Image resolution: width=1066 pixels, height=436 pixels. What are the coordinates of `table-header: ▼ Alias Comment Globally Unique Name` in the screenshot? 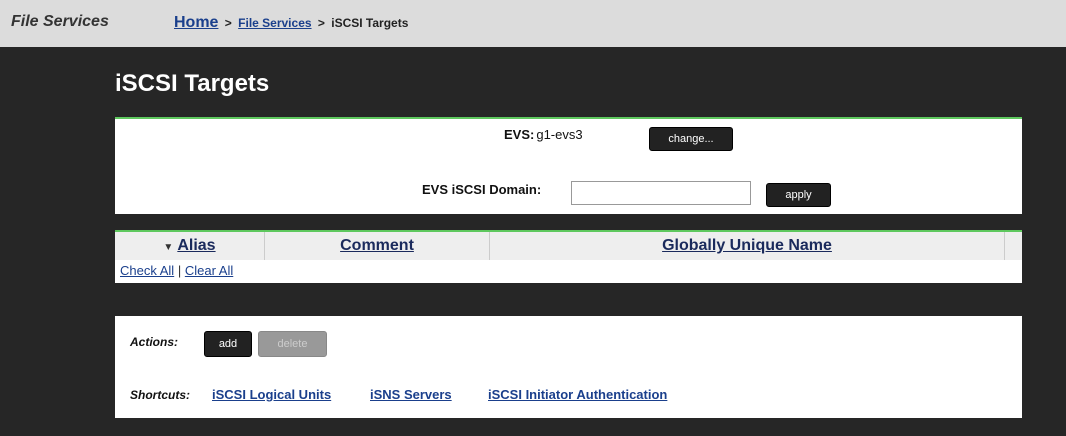 It's located at (568, 246).